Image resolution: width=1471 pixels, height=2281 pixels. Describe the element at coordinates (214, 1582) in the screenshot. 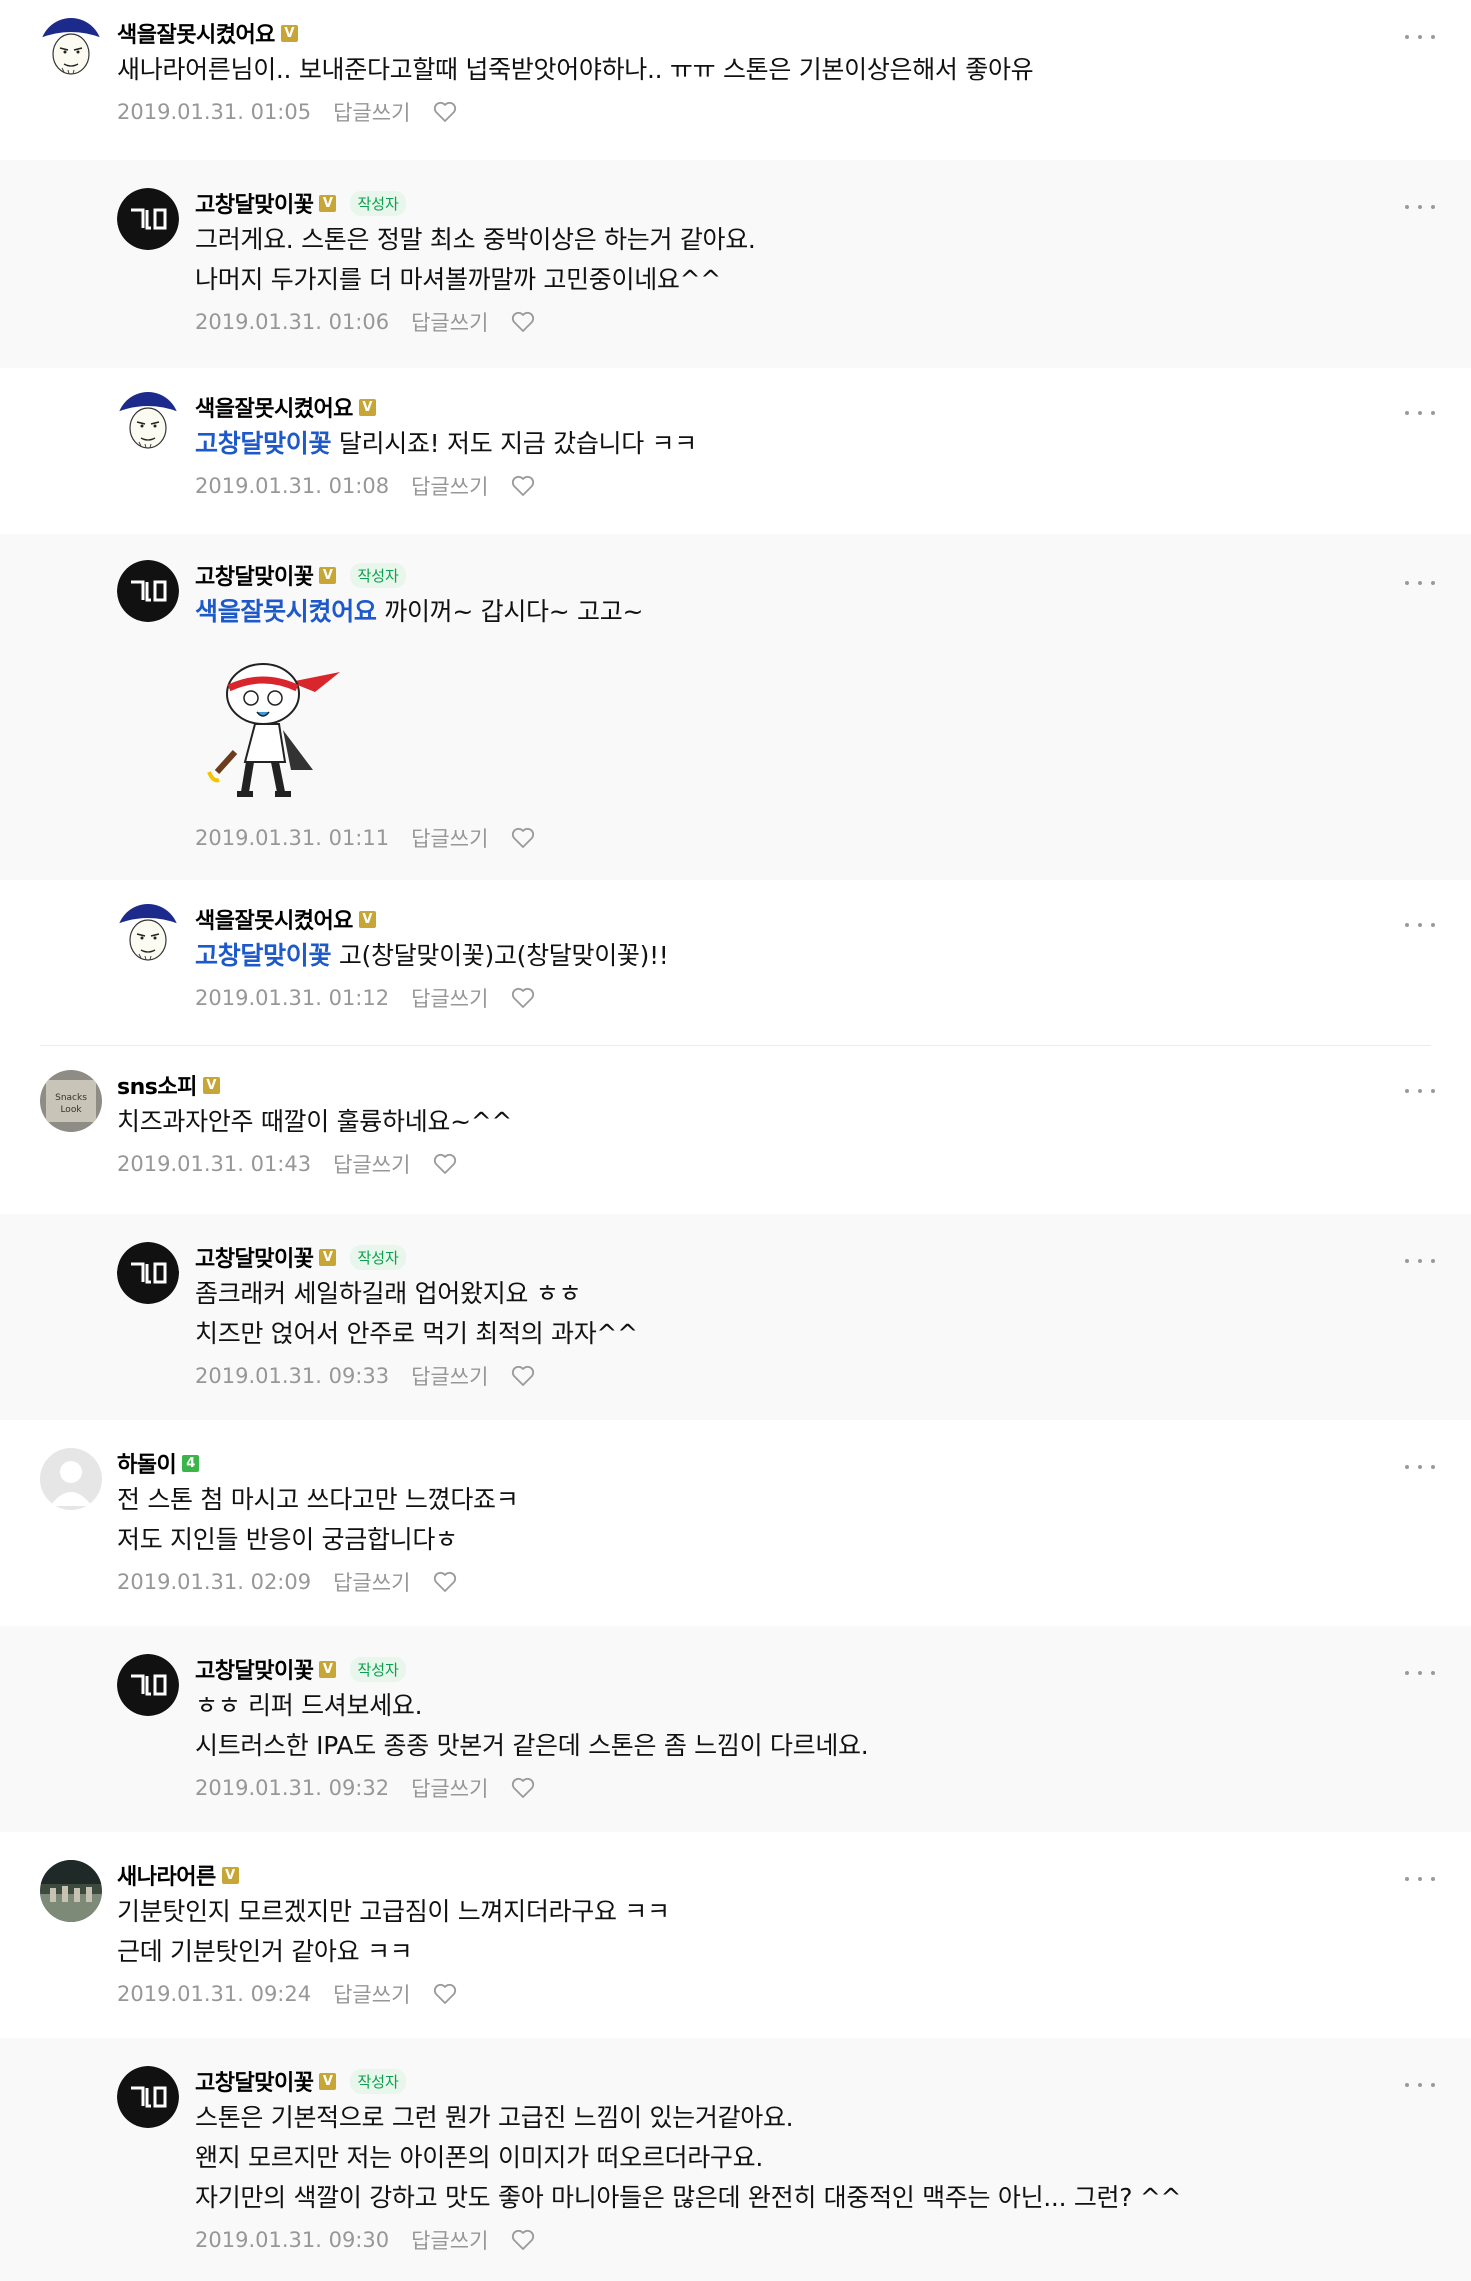

I see `comment-date: 2019.01.31. 02:09` at that location.